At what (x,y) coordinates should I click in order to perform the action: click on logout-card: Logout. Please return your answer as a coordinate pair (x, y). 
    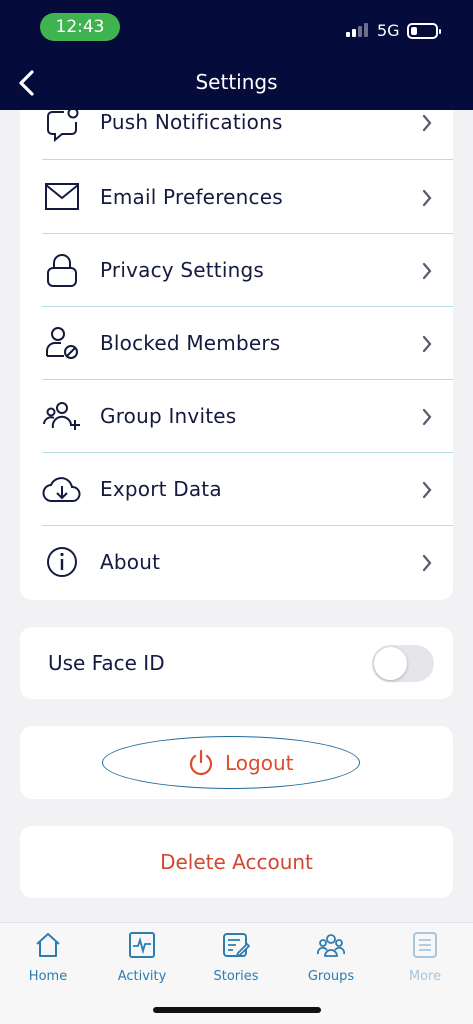
    Looking at the image, I should click on (236, 762).